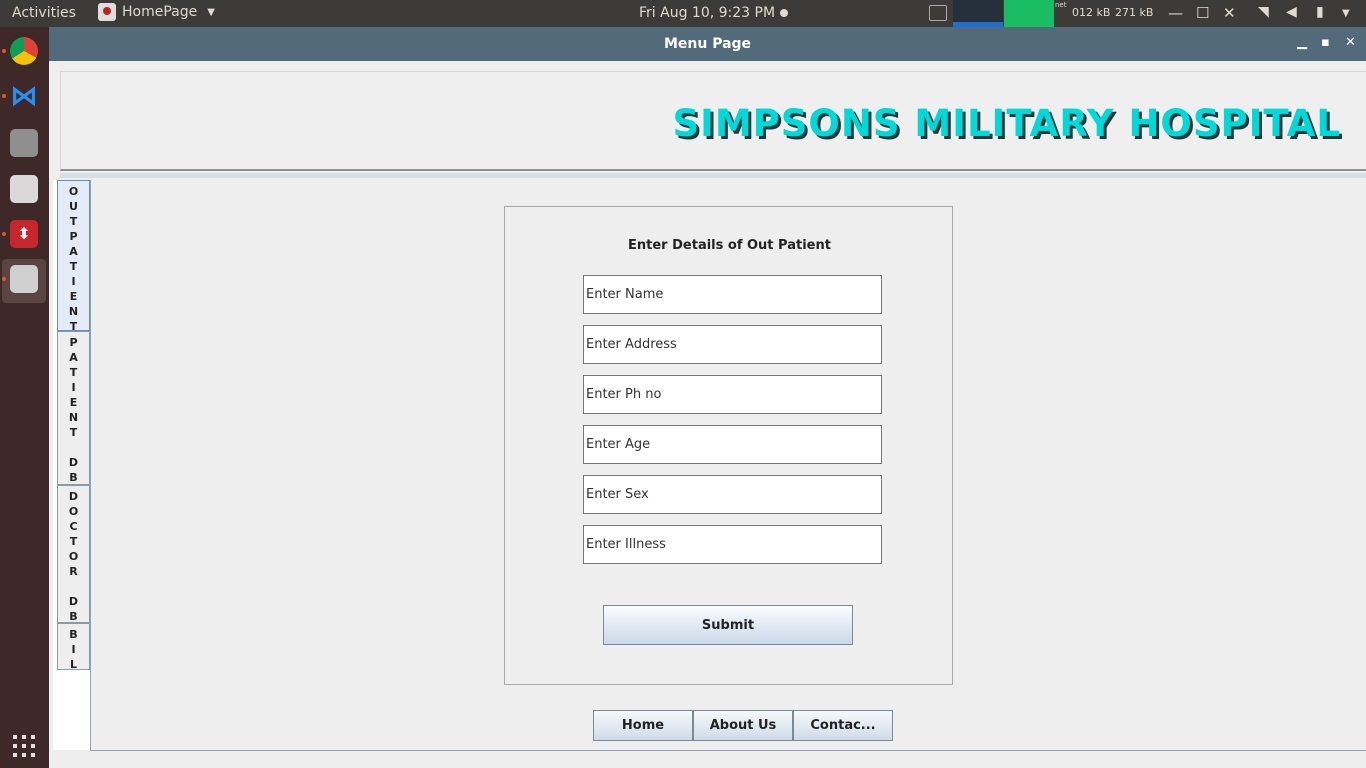 The image size is (1366, 768). I want to click on tab-letter: C, so click(73, 526).